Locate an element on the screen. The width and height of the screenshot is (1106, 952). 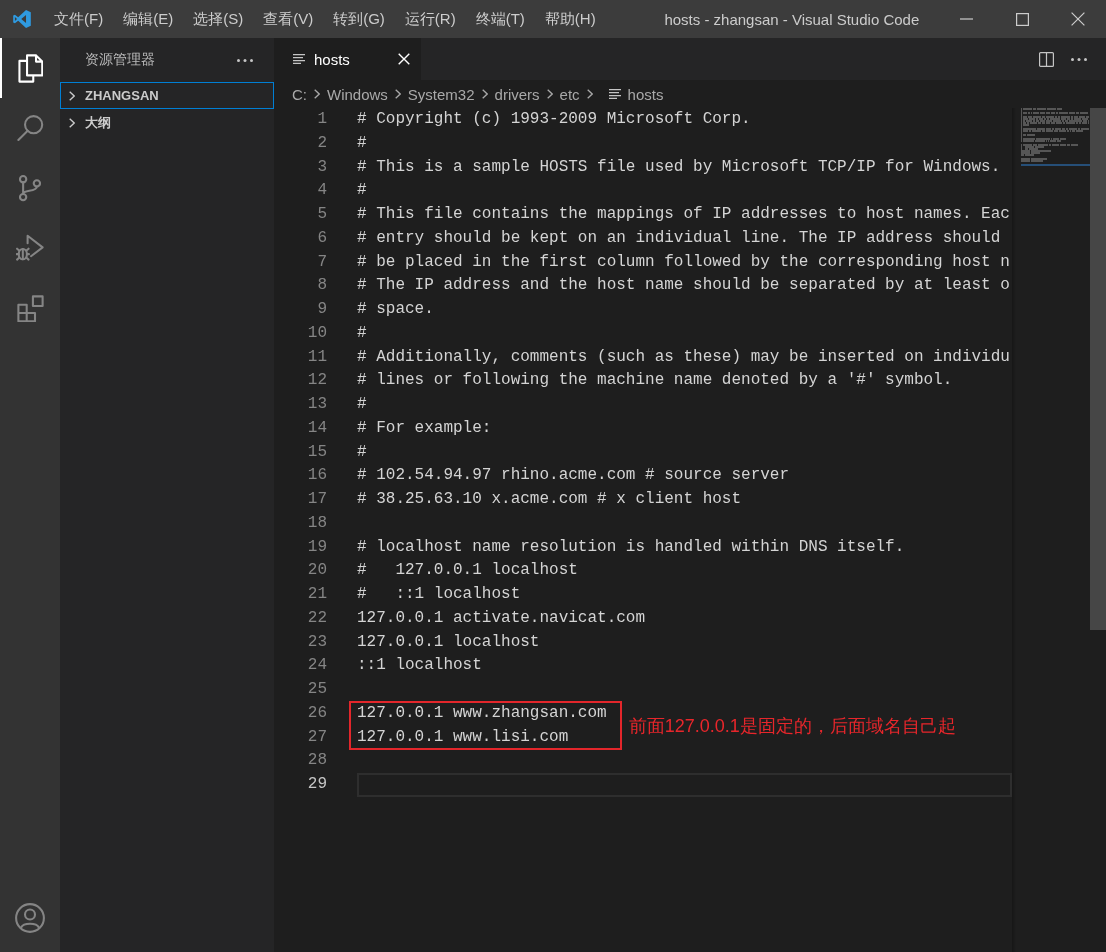
vscode-logo-icon is located at coordinates (22, 19).